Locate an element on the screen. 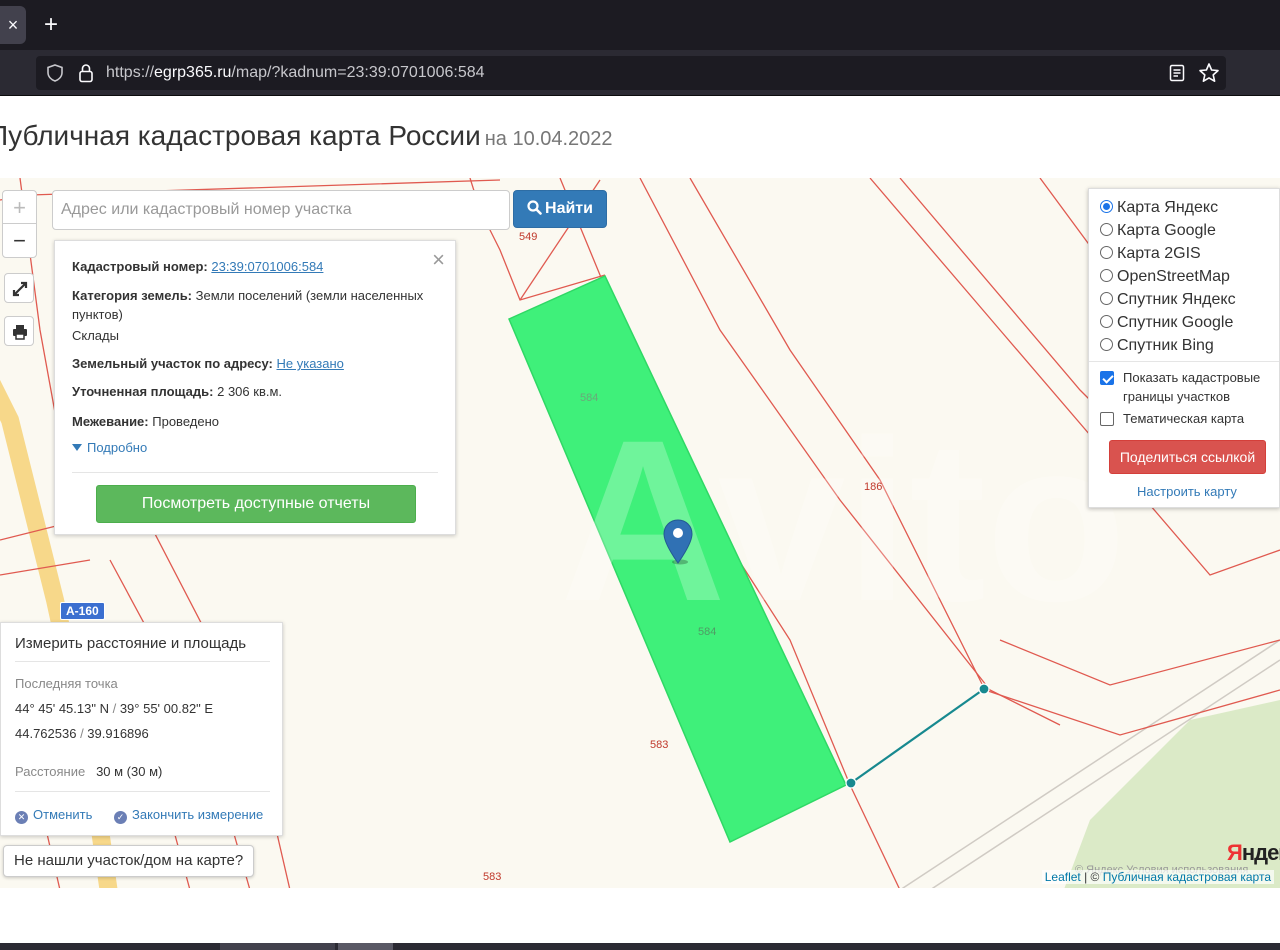 This screenshot has width=1280, height=950. last-point-dms: 44° 45' 45.13" N / 39° 55' 00.82" E is located at coordinates (114, 708).